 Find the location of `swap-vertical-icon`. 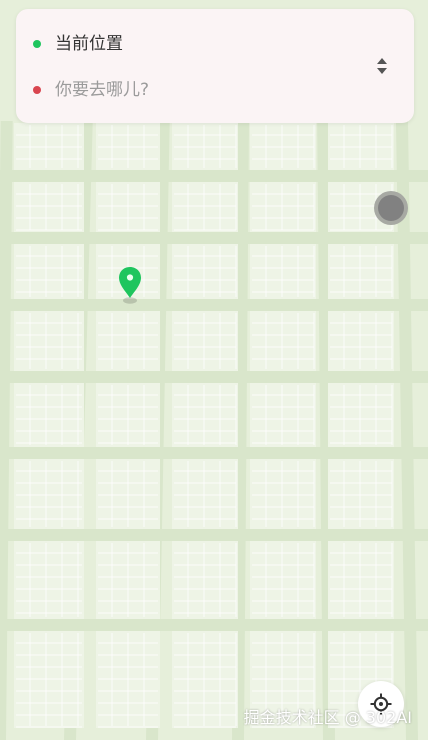

swap-vertical-icon is located at coordinates (382, 66).